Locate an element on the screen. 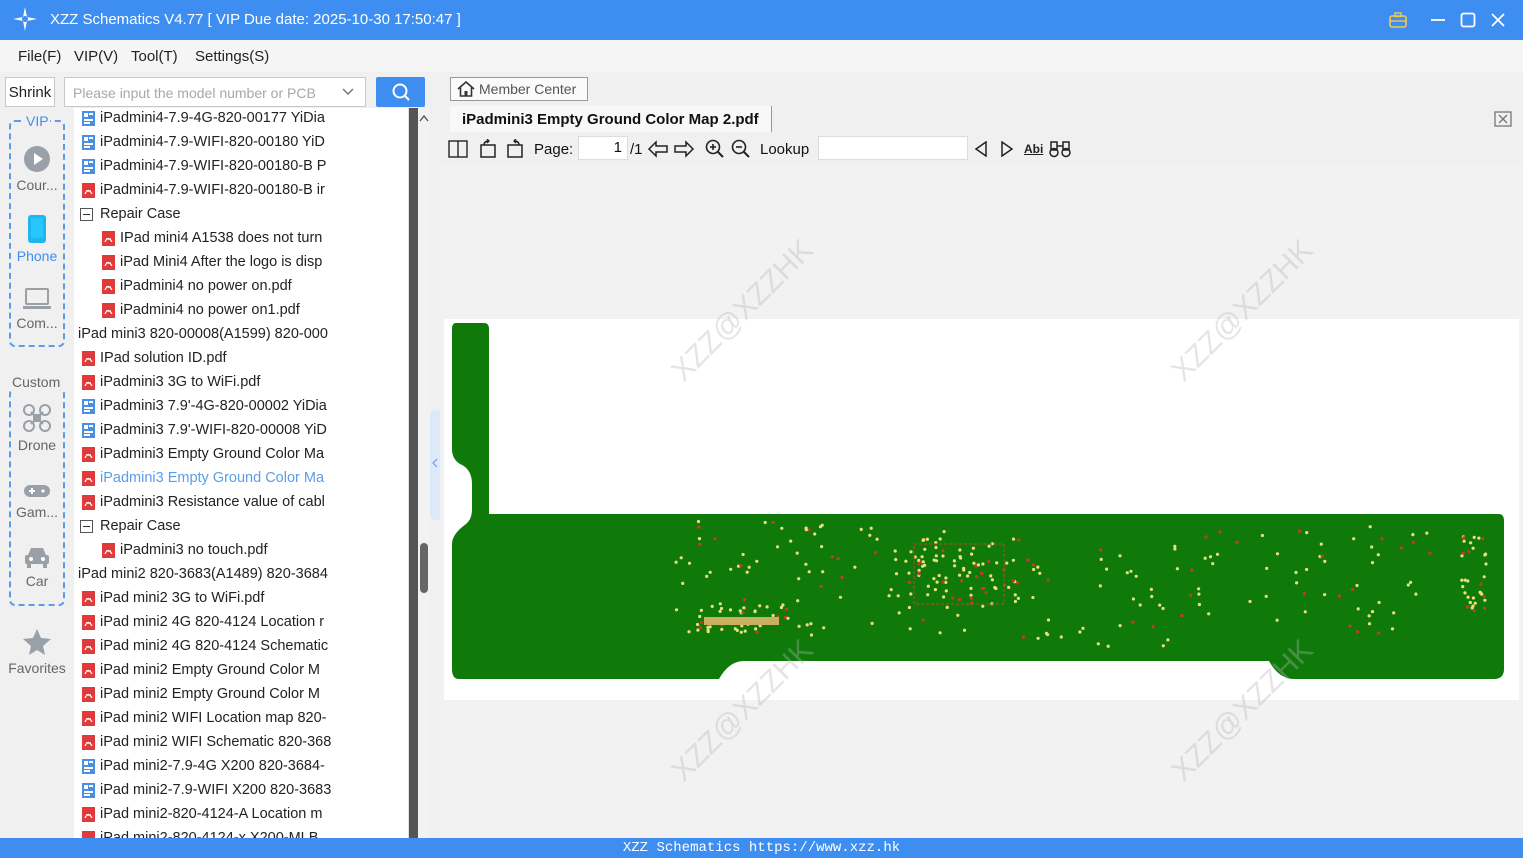  tree-file: iPadmini3 7.9'-WIFI-820-00008 YiD is located at coordinates (204, 430).